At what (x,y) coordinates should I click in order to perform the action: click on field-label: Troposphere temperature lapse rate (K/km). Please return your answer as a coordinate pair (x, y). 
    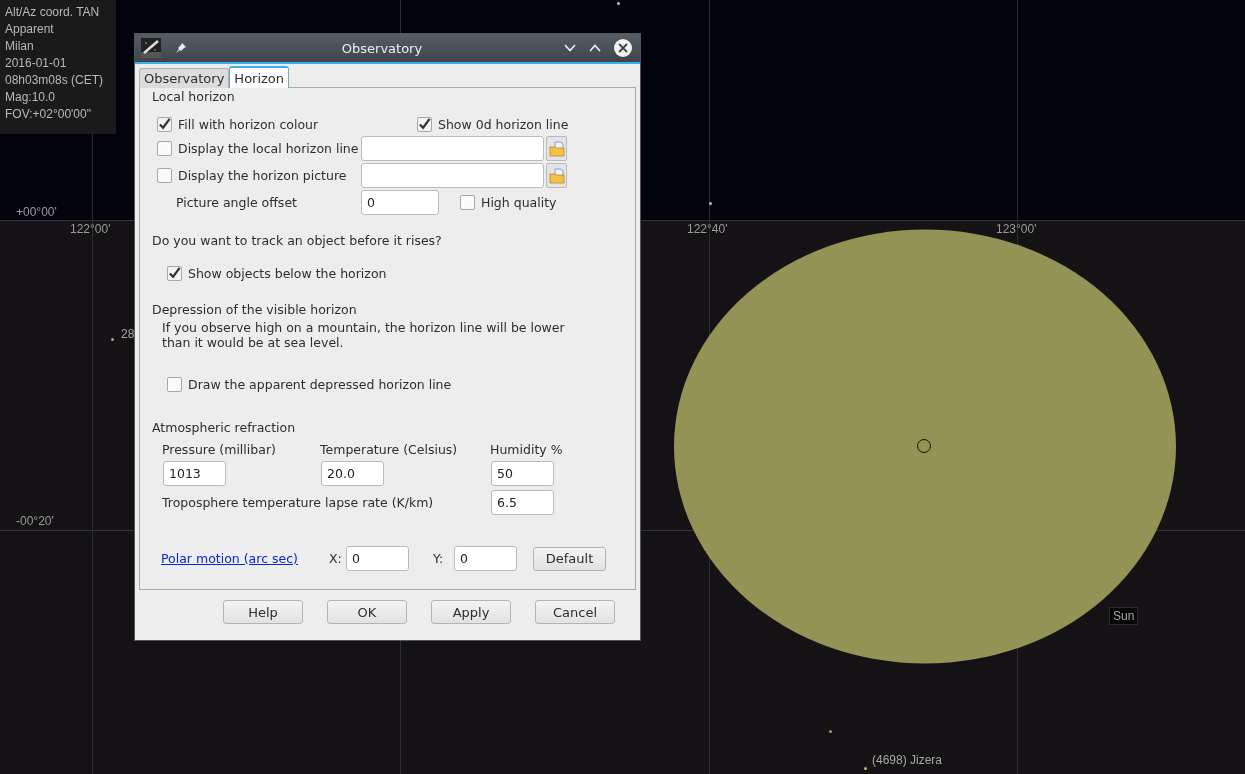
    Looking at the image, I should click on (298, 502).